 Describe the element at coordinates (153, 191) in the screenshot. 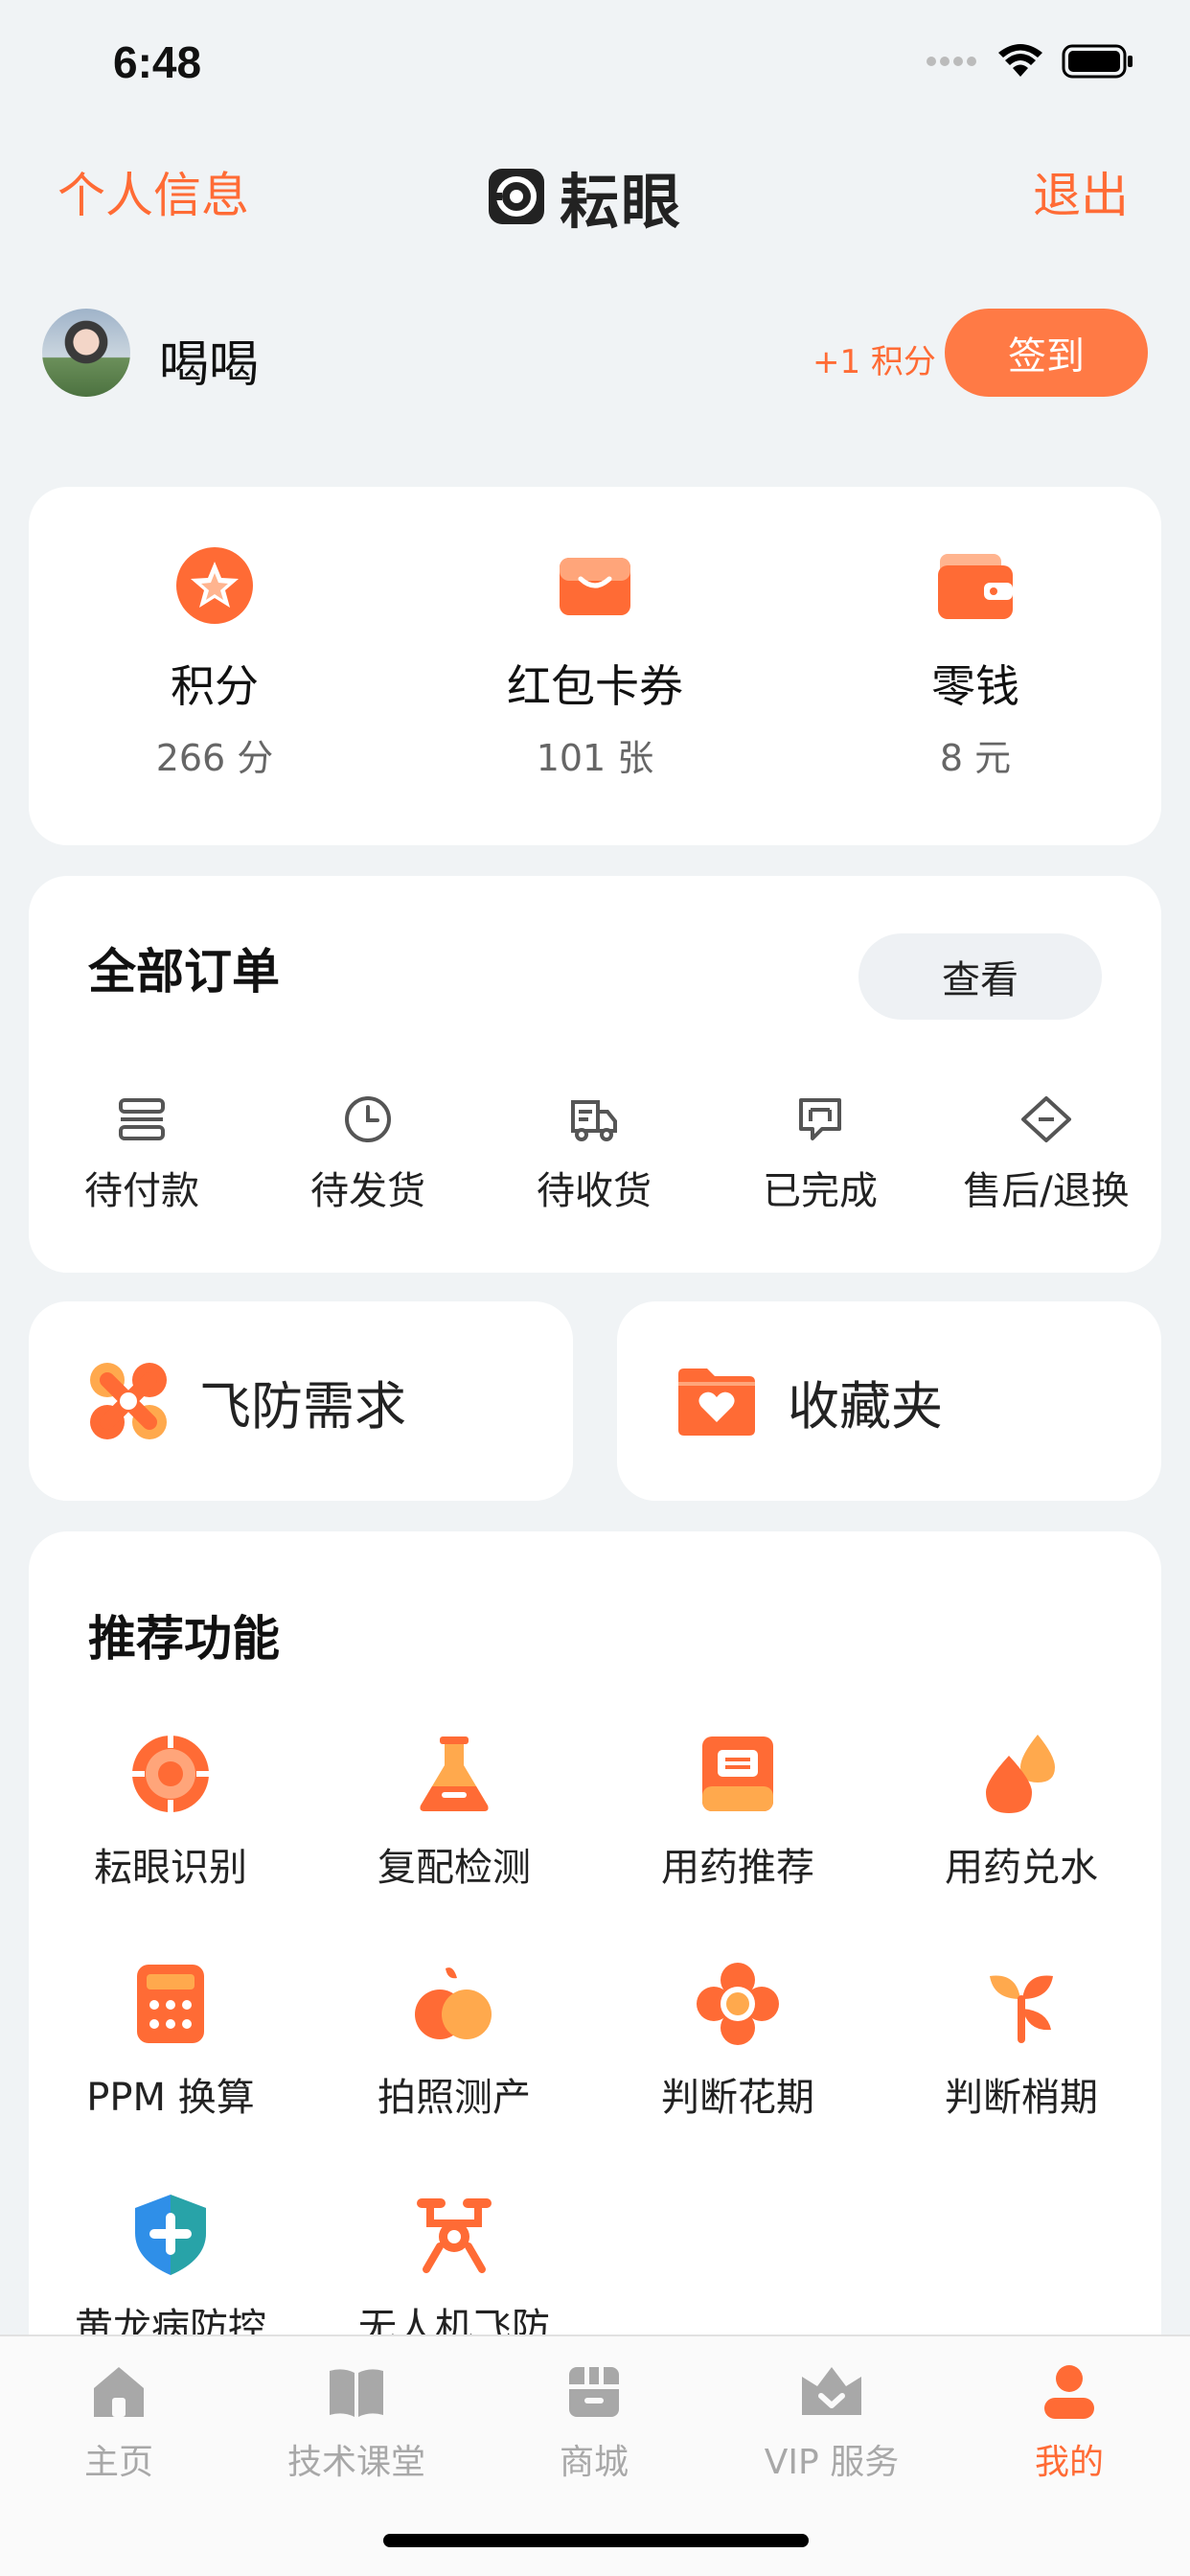

I see `personal-info-link: 个人信息` at that location.